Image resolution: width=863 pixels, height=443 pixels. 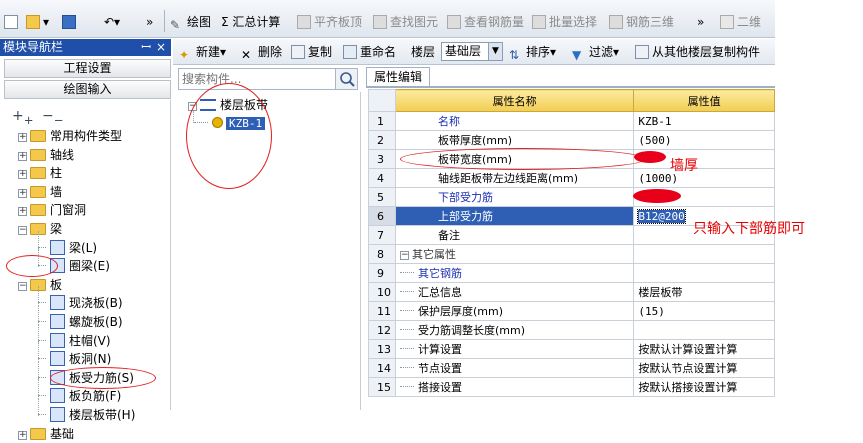 What do you see at coordinates (532, 52) in the screenshot?
I see `sort-button: ⇅ 排序▾` at bounding box center [532, 52].